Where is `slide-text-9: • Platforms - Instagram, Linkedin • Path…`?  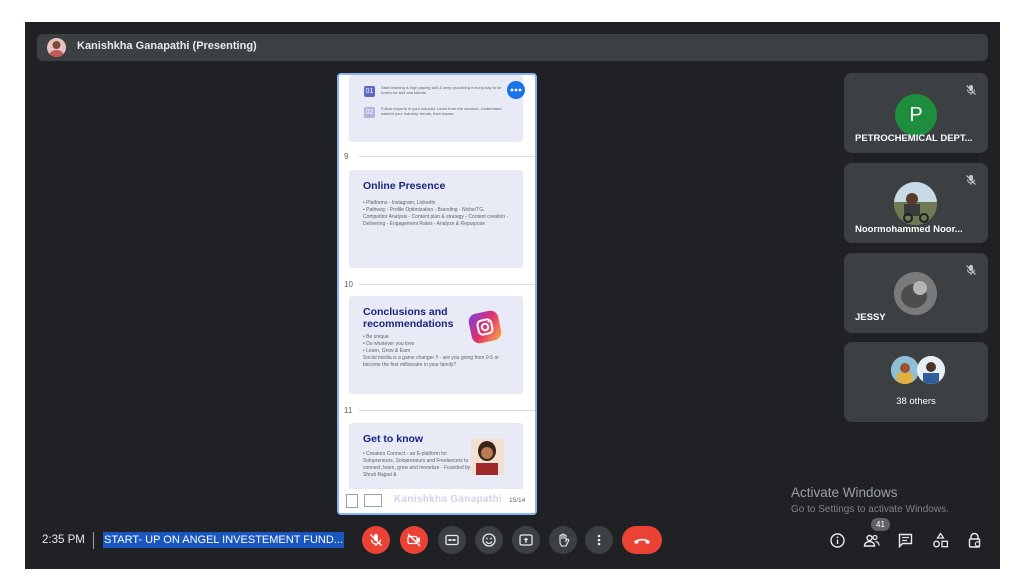
slide-text-9: • Platforms - Instagram, Linkedin • Path… is located at coordinates (436, 213).